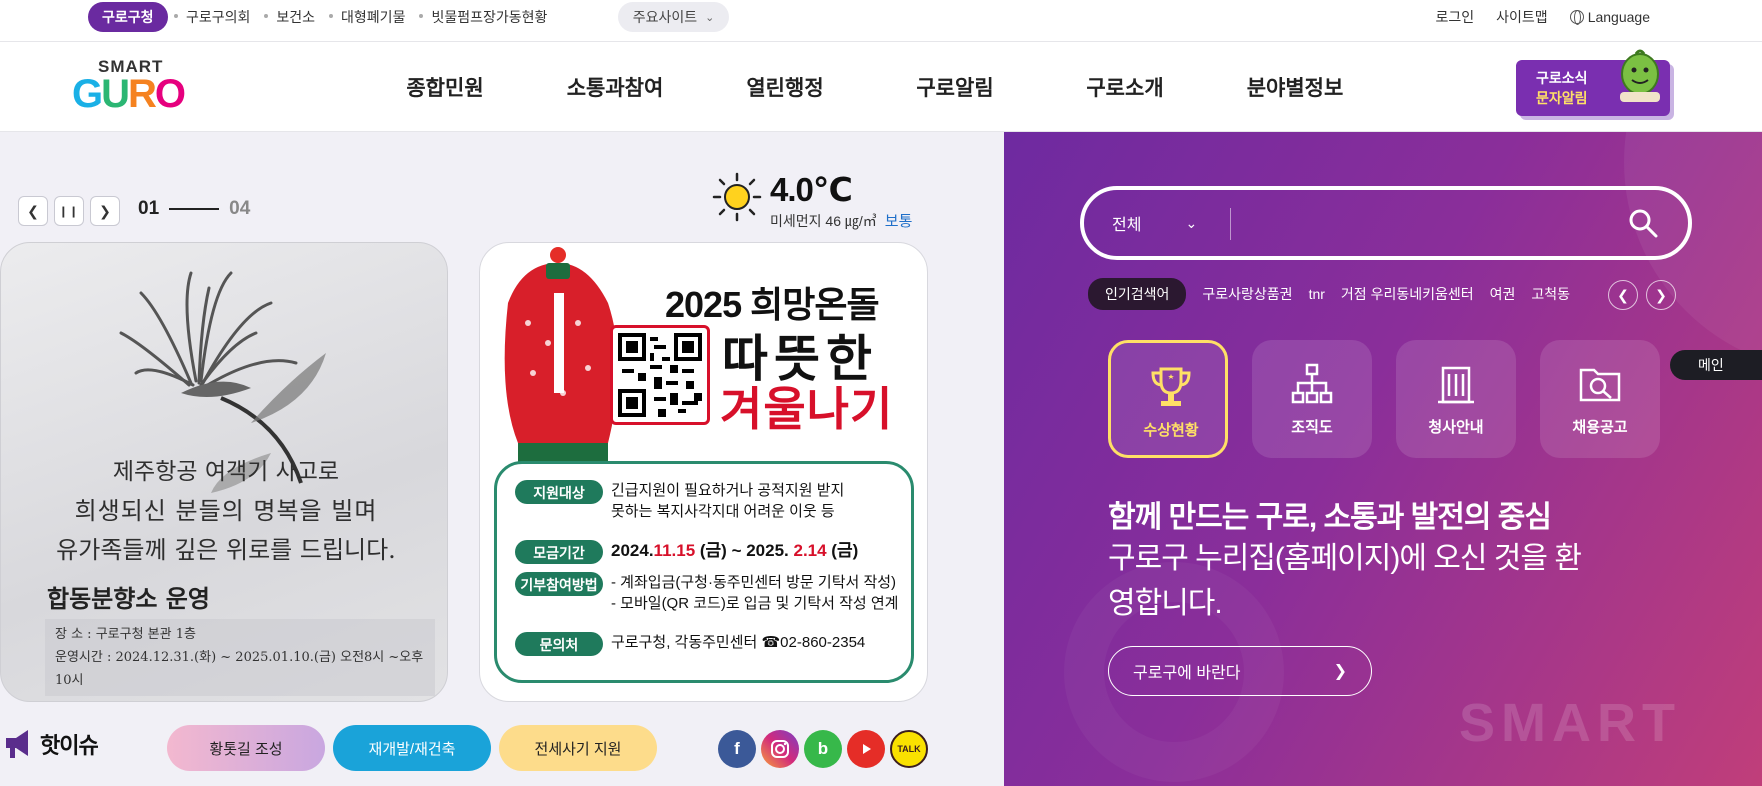  What do you see at coordinates (1168, 399) in the screenshot?
I see `quick-link-awards: 수상현황` at bounding box center [1168, 399].